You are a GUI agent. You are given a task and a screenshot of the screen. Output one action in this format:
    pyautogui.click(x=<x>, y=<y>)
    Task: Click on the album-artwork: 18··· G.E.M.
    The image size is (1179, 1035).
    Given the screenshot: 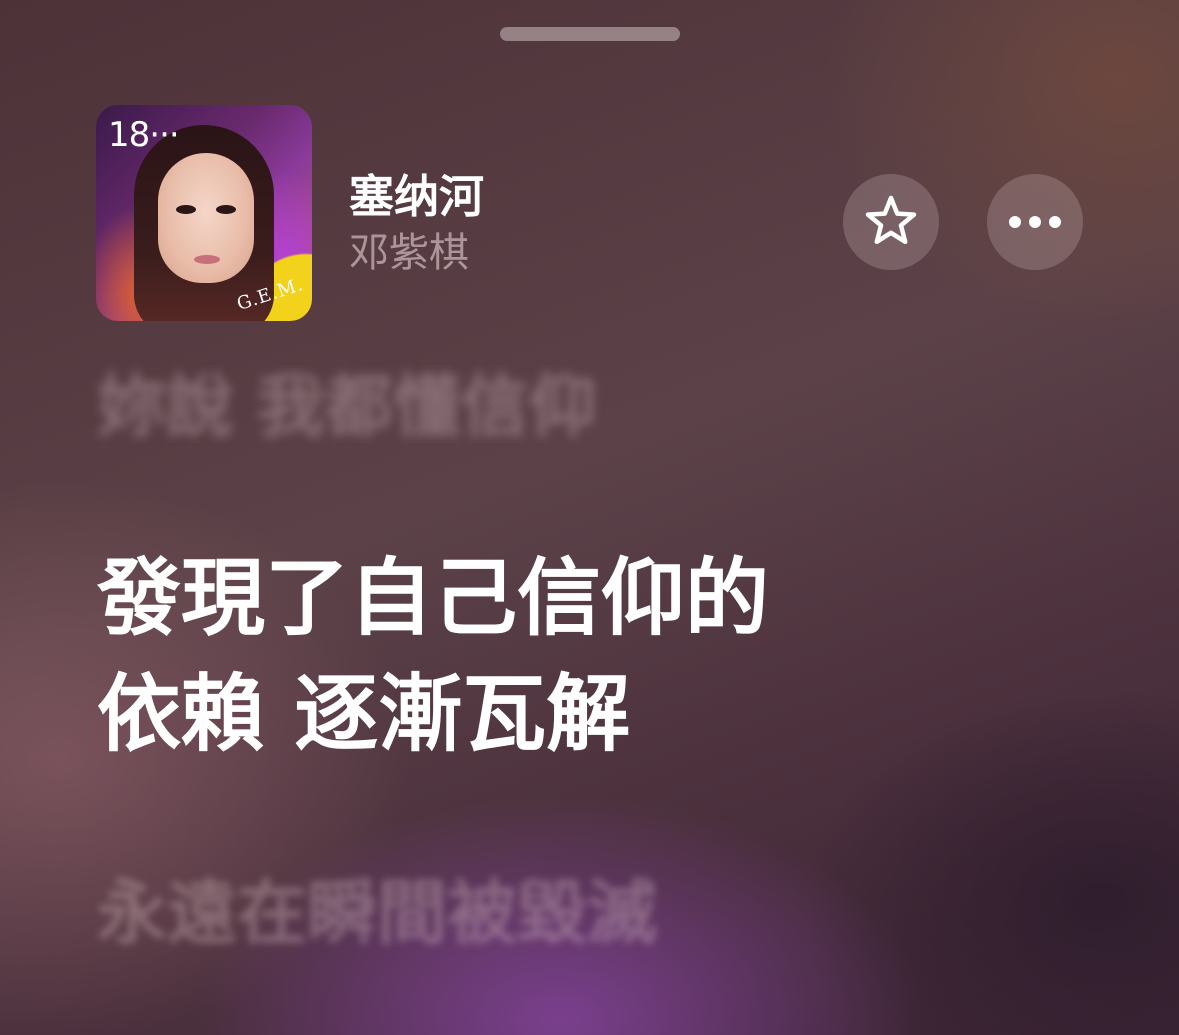 What is the action you would take?
    pyautogui.click(x=204, y=213)
    